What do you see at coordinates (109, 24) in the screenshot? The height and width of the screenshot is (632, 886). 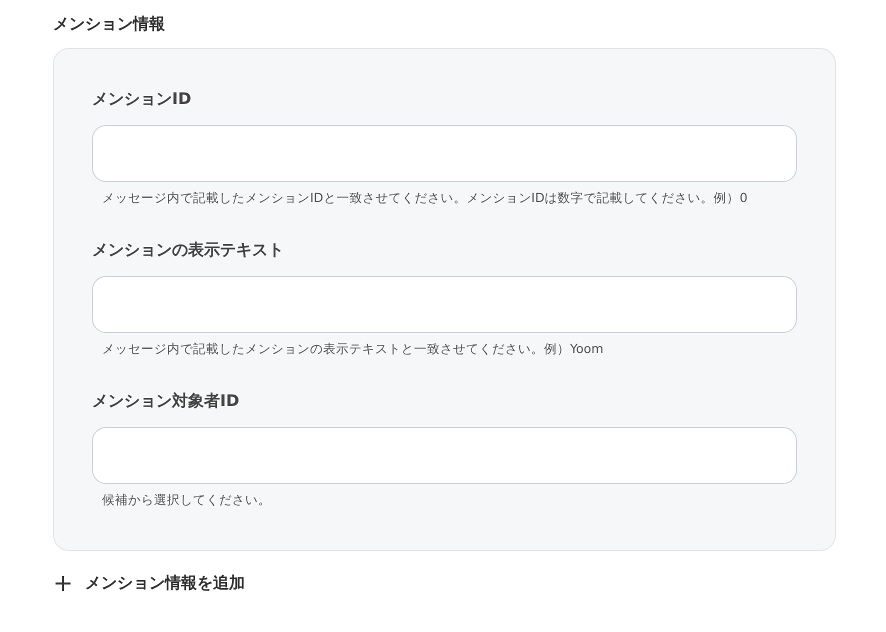 I see `section-title: メンション情報` at bounding box center [109, 24].